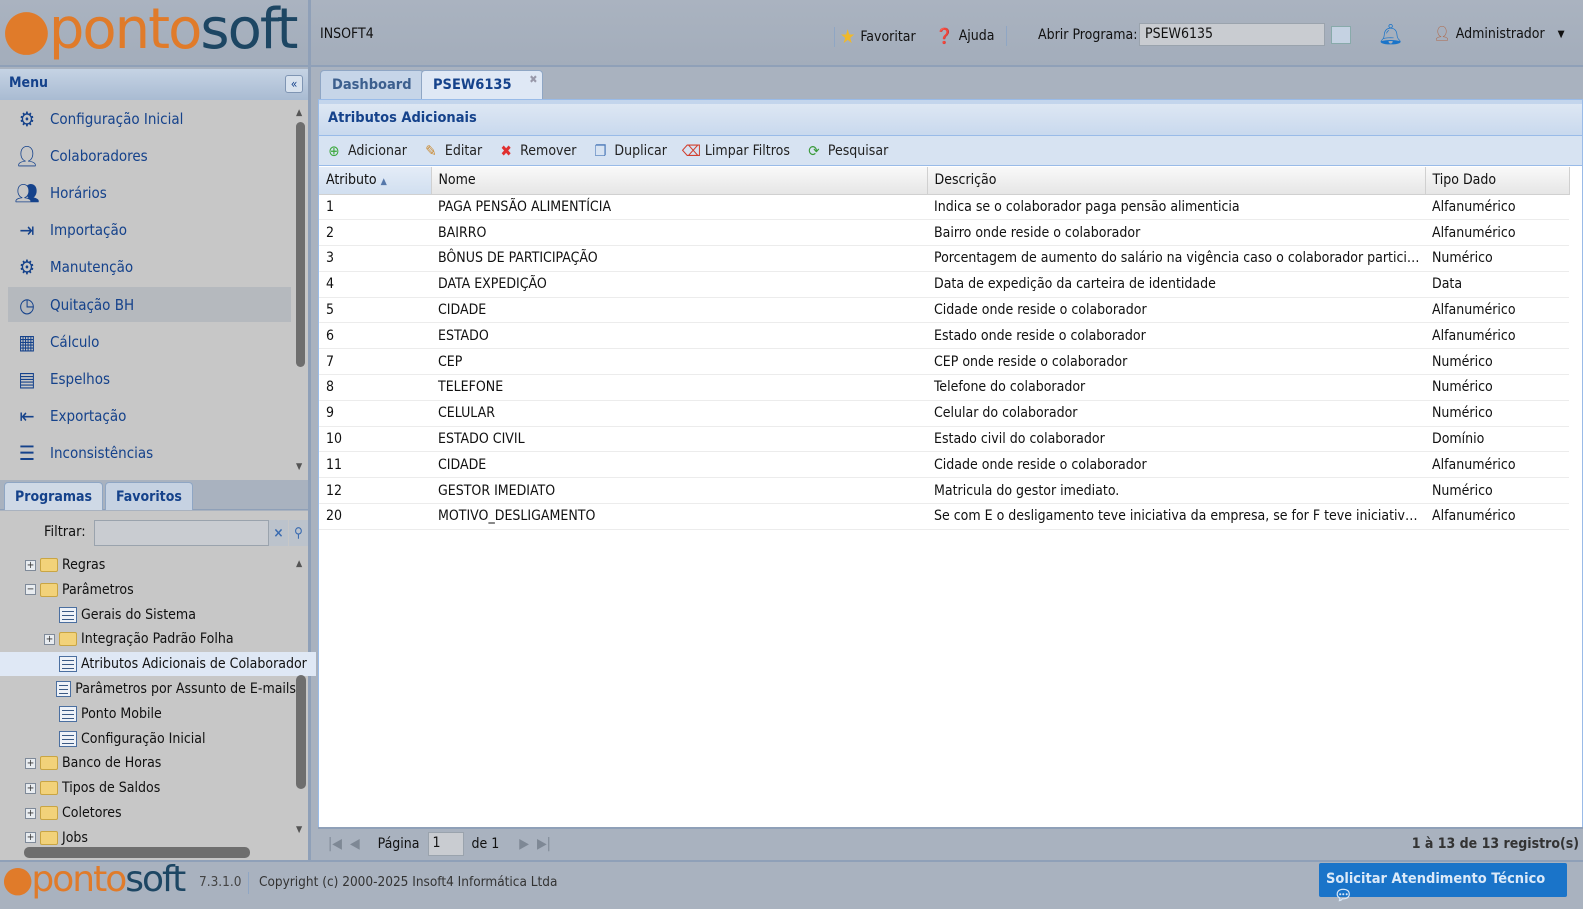 The height and width of the screenshot is (909, 1583). I want to click on scroll-up-icon: ▲, so click(299, 113).